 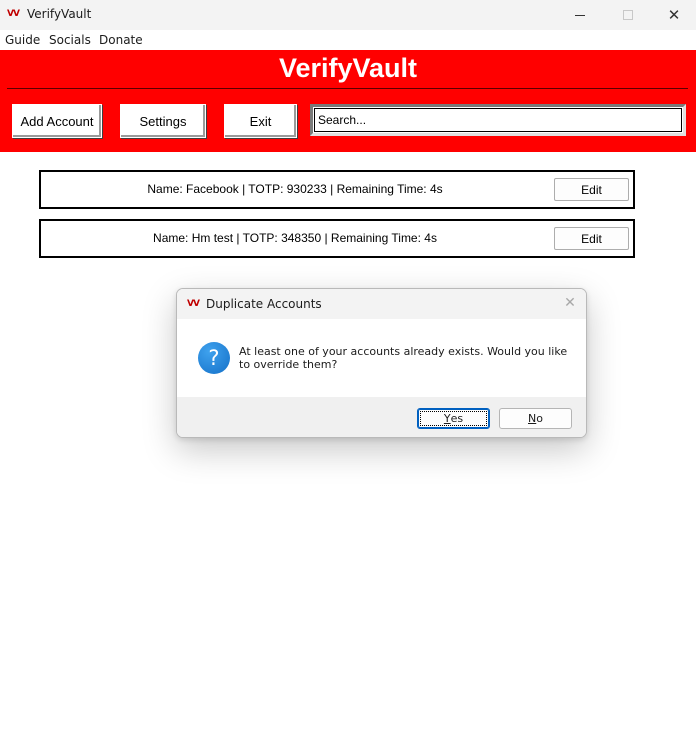 I want to click on no-label-rest: o, so click(x=539, y=418).